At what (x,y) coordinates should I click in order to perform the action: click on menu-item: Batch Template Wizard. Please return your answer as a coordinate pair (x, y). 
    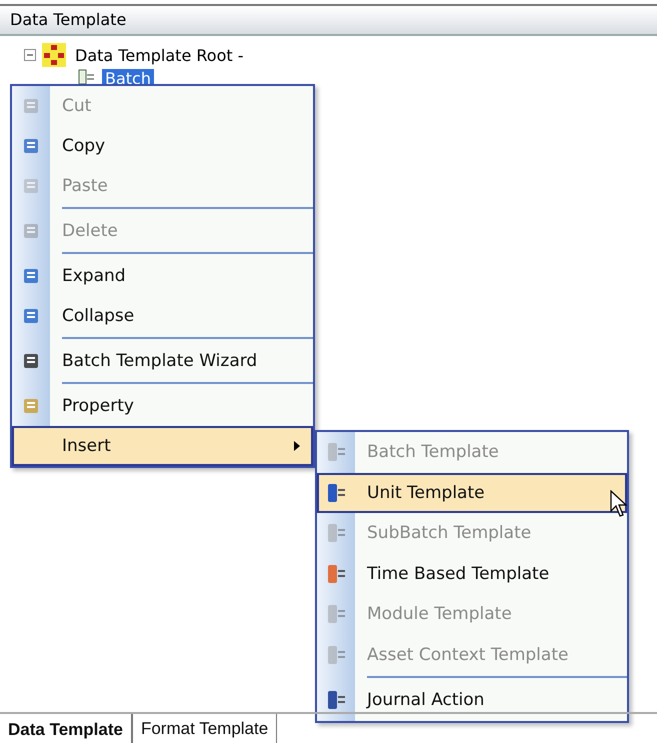
    Looking at the image, I should click on (162, 361).